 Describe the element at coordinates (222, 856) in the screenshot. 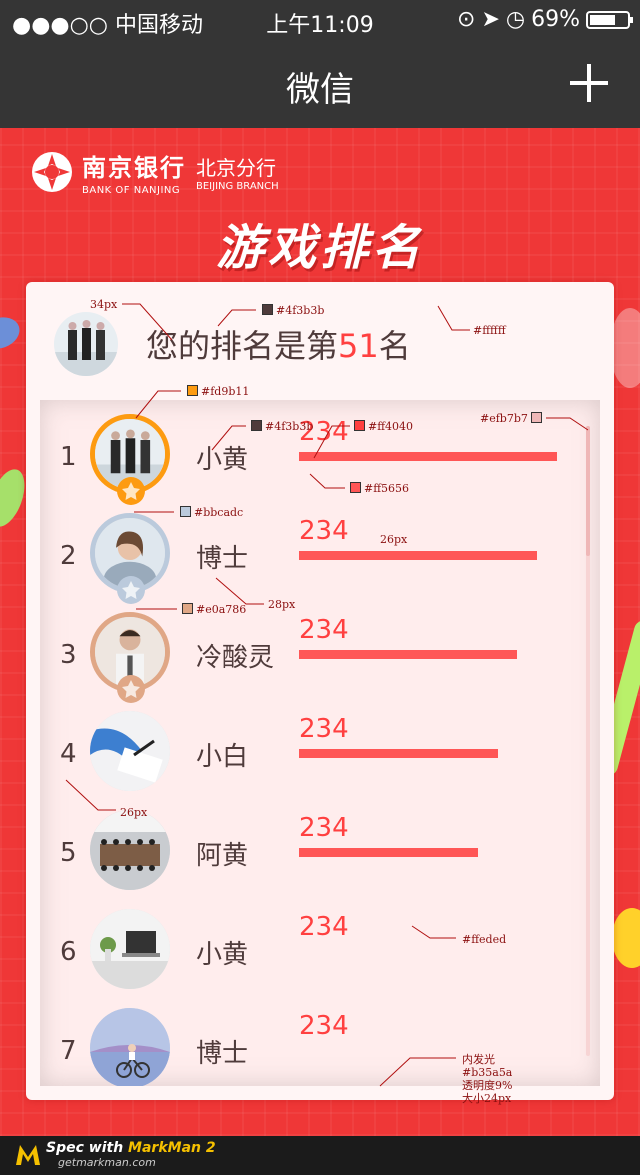

I see `player-name: 阿黄` at that location.